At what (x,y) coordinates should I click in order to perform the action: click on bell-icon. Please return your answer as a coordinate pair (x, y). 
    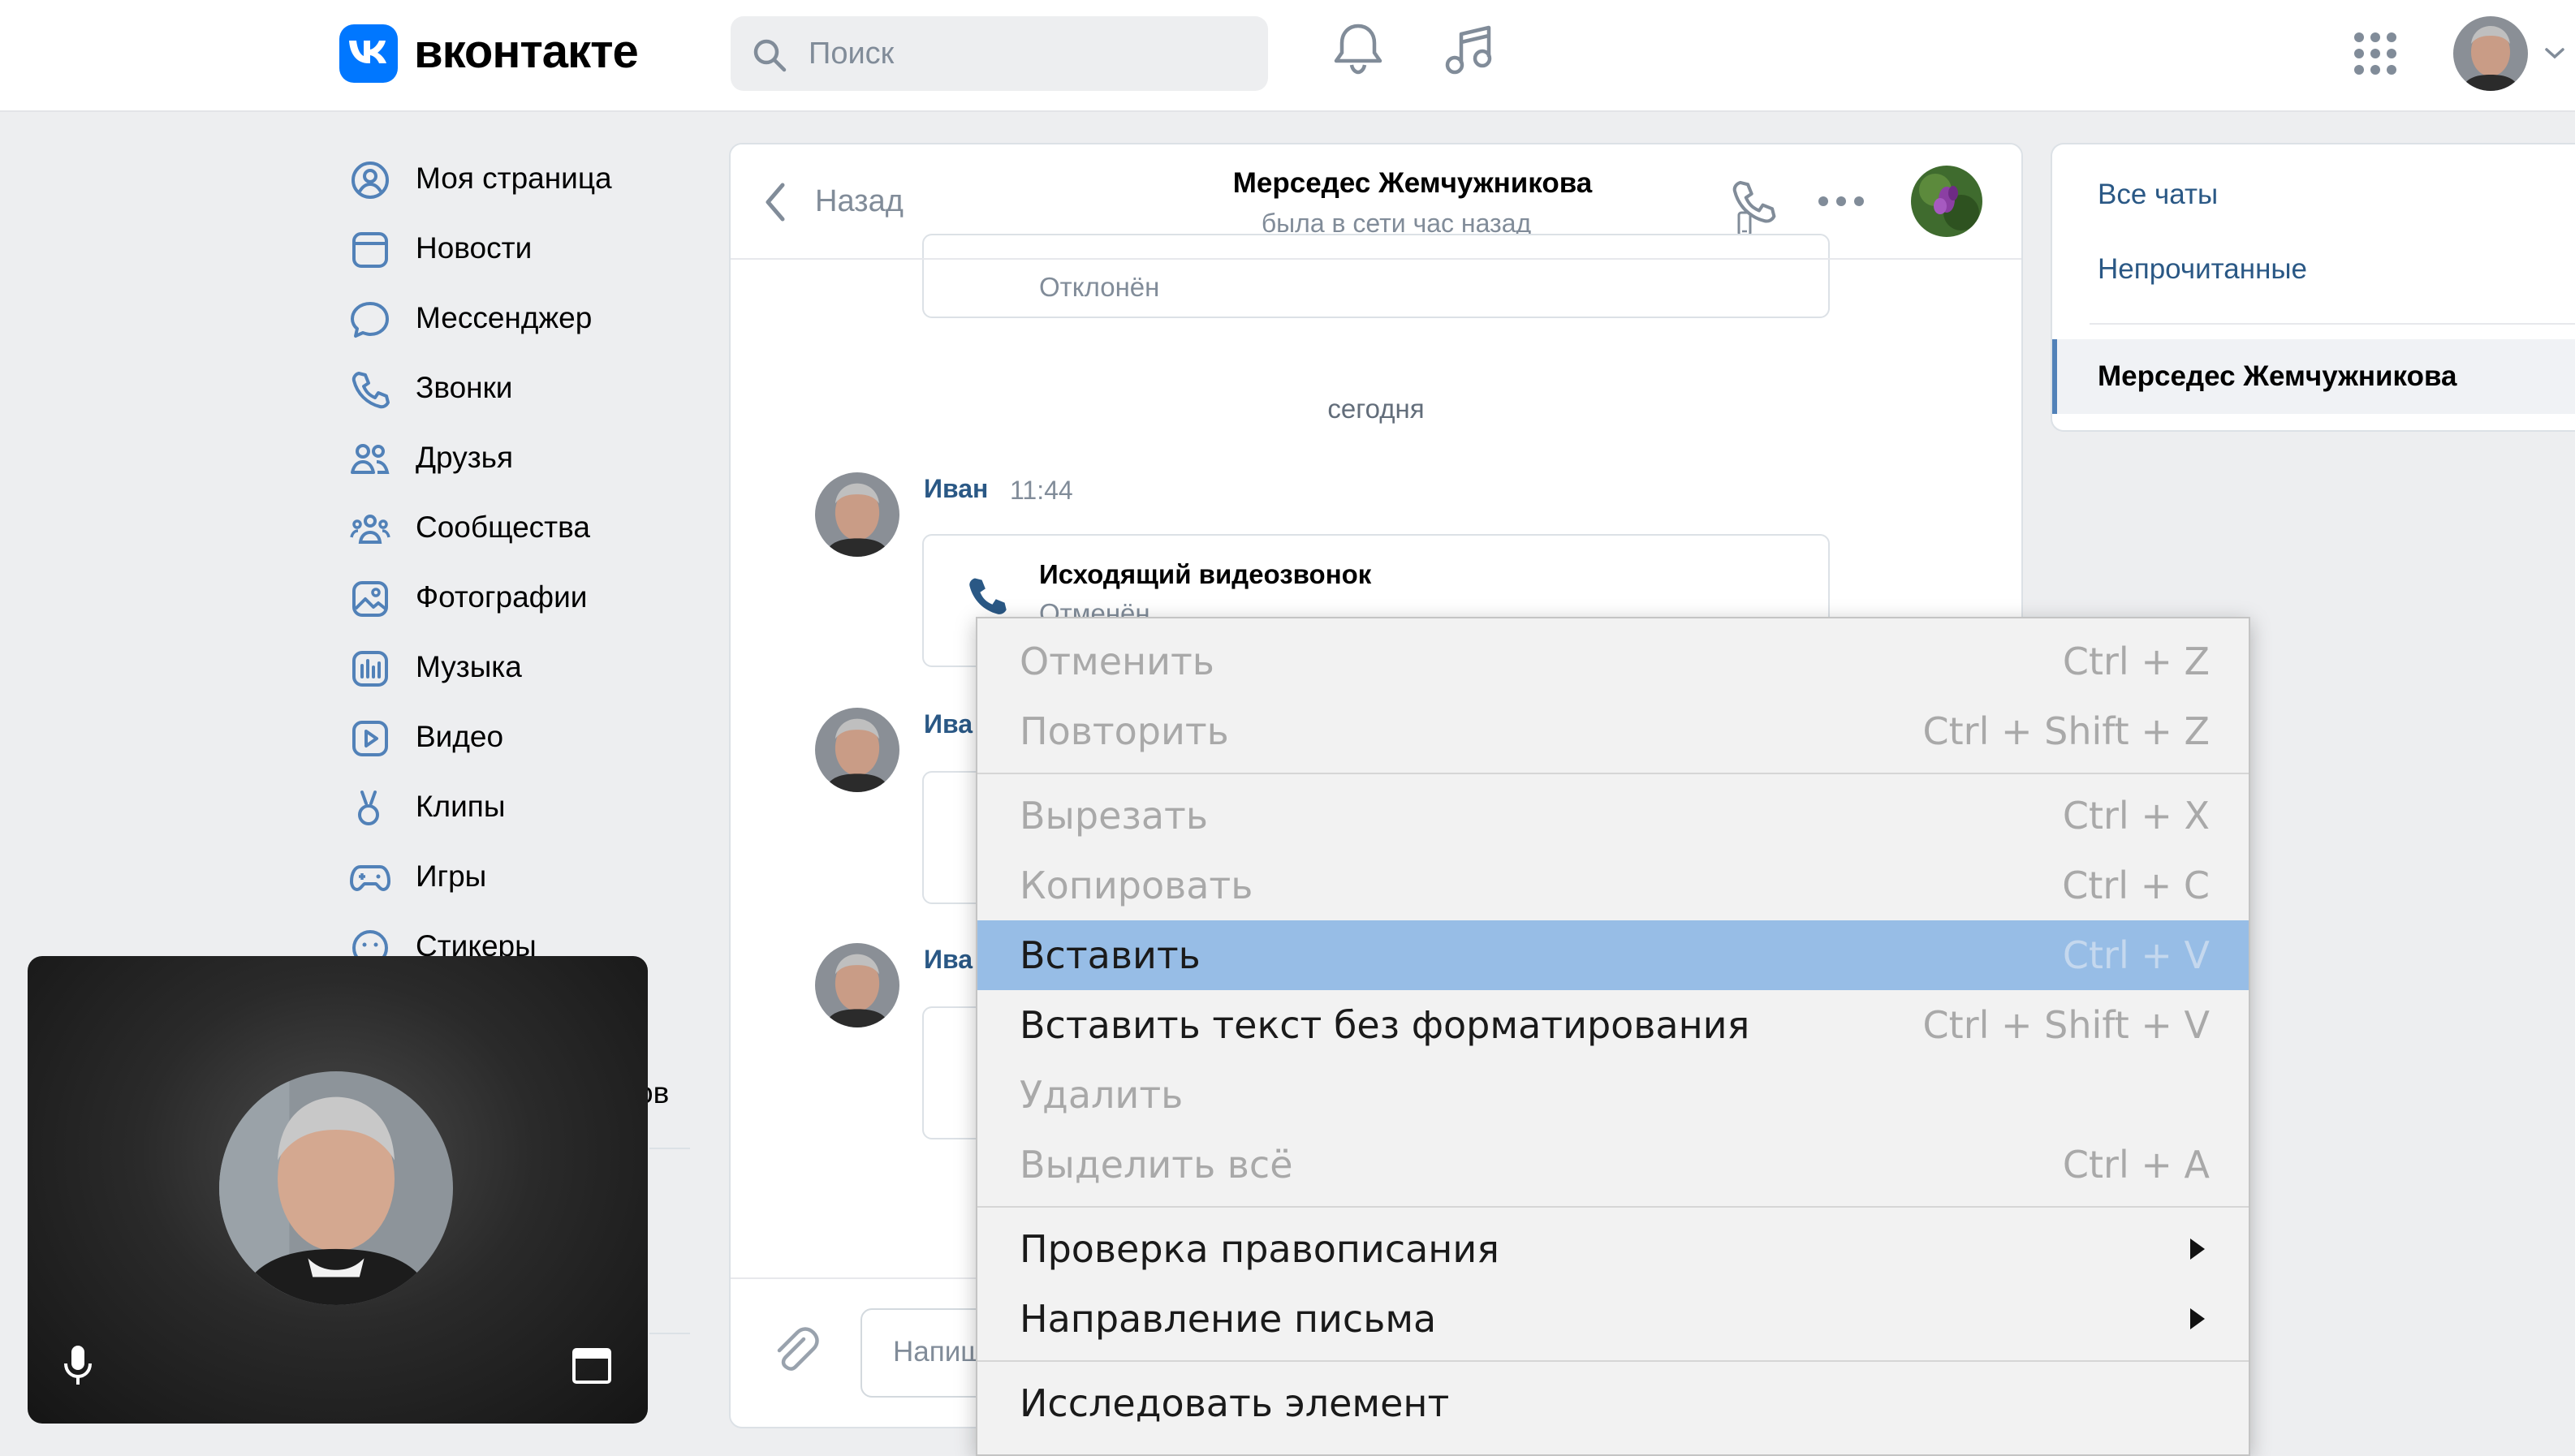
    Looking at the image, I should click on (1358, 49).